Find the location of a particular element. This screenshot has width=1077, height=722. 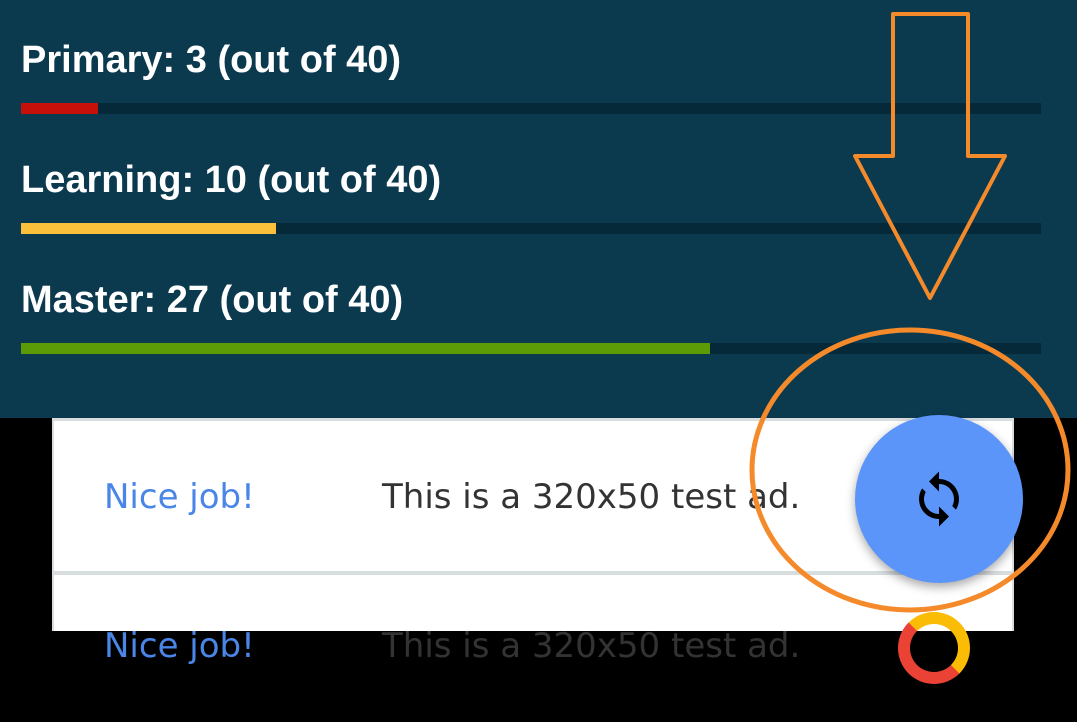

primary-progress-fill is located at coordinates (59, 108).